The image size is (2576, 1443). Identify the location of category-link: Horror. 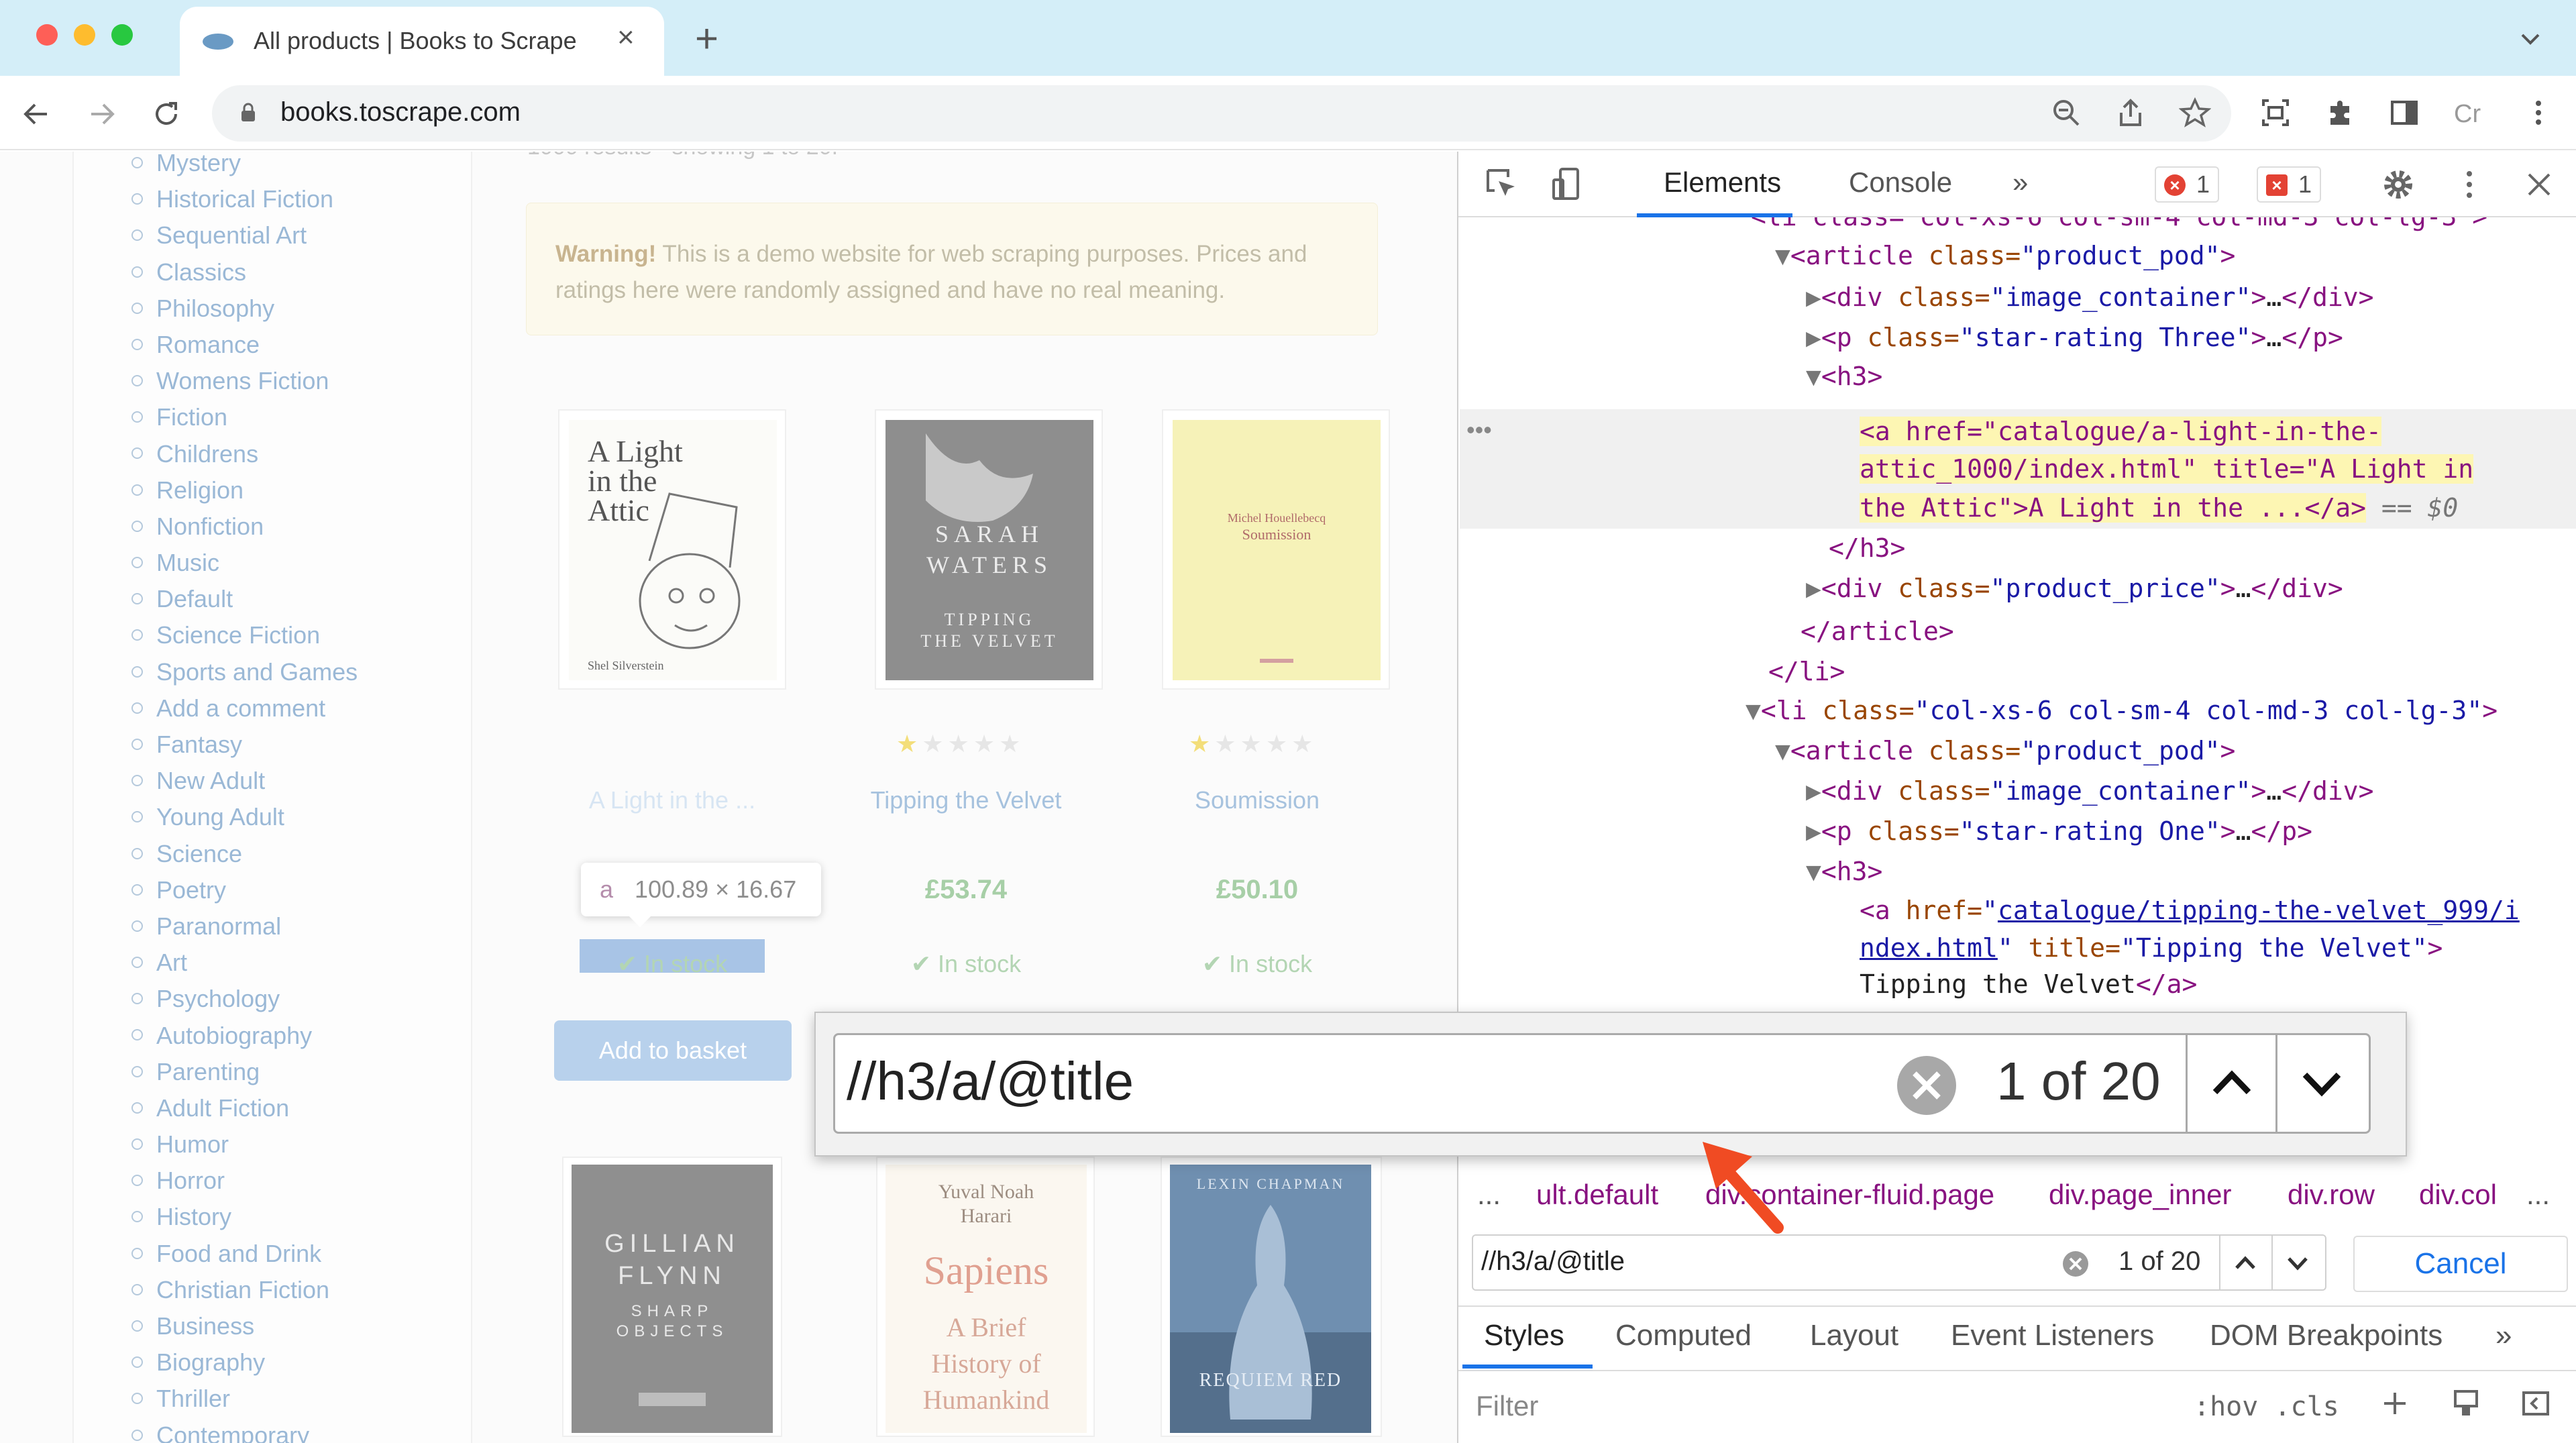
(244, 1181).